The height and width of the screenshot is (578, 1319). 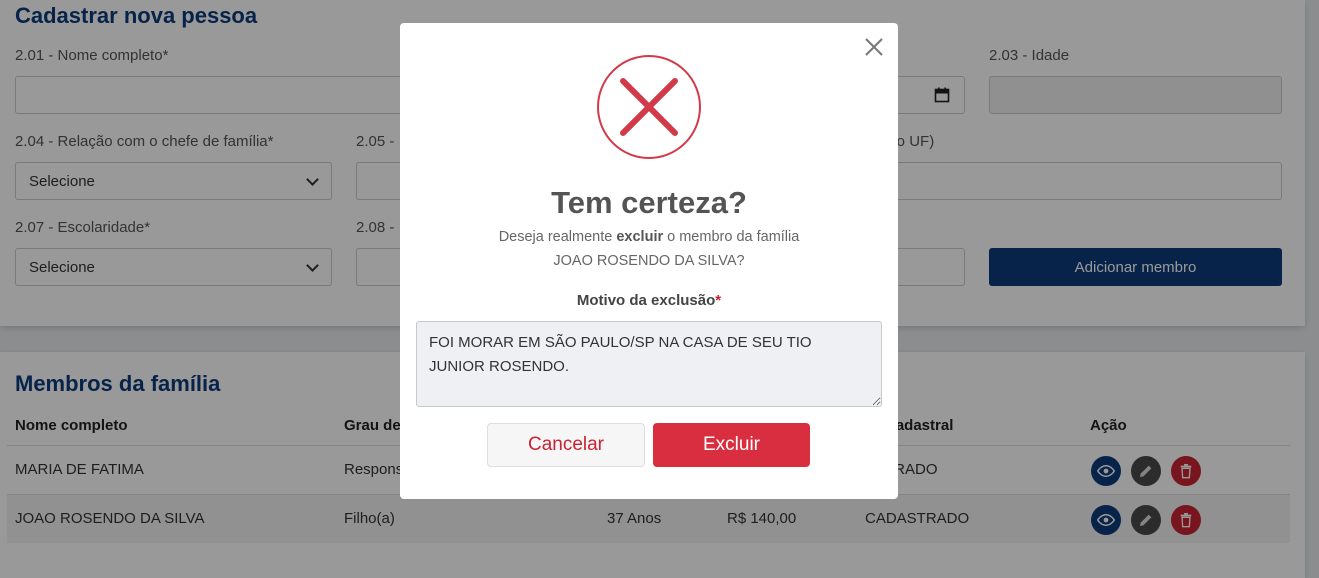 I want to click on required-mark: *, so click(x=718, y=300).